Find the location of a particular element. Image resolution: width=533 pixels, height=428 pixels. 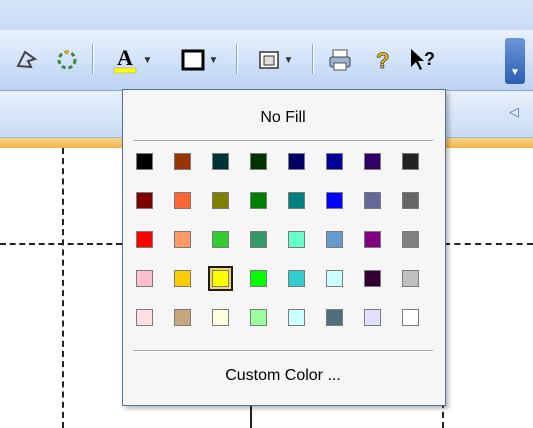

line-color-icon is located at coordinates (193, 60).